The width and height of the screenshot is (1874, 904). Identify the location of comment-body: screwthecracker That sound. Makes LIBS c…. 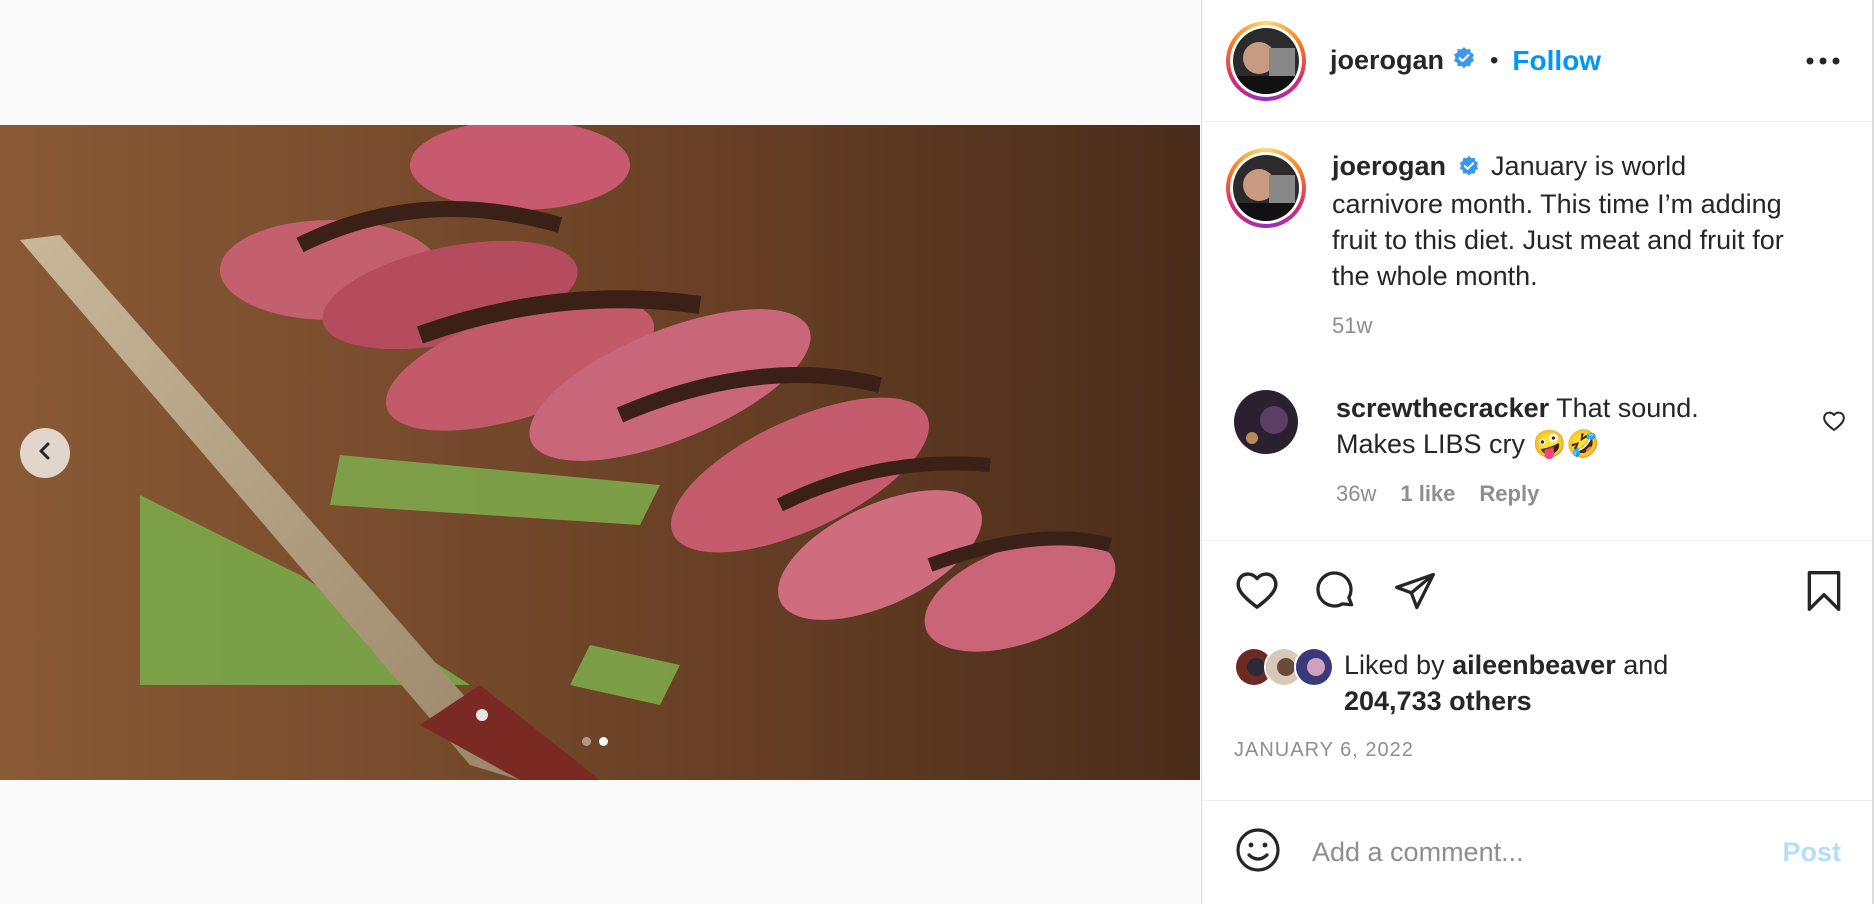
(1546, 451).